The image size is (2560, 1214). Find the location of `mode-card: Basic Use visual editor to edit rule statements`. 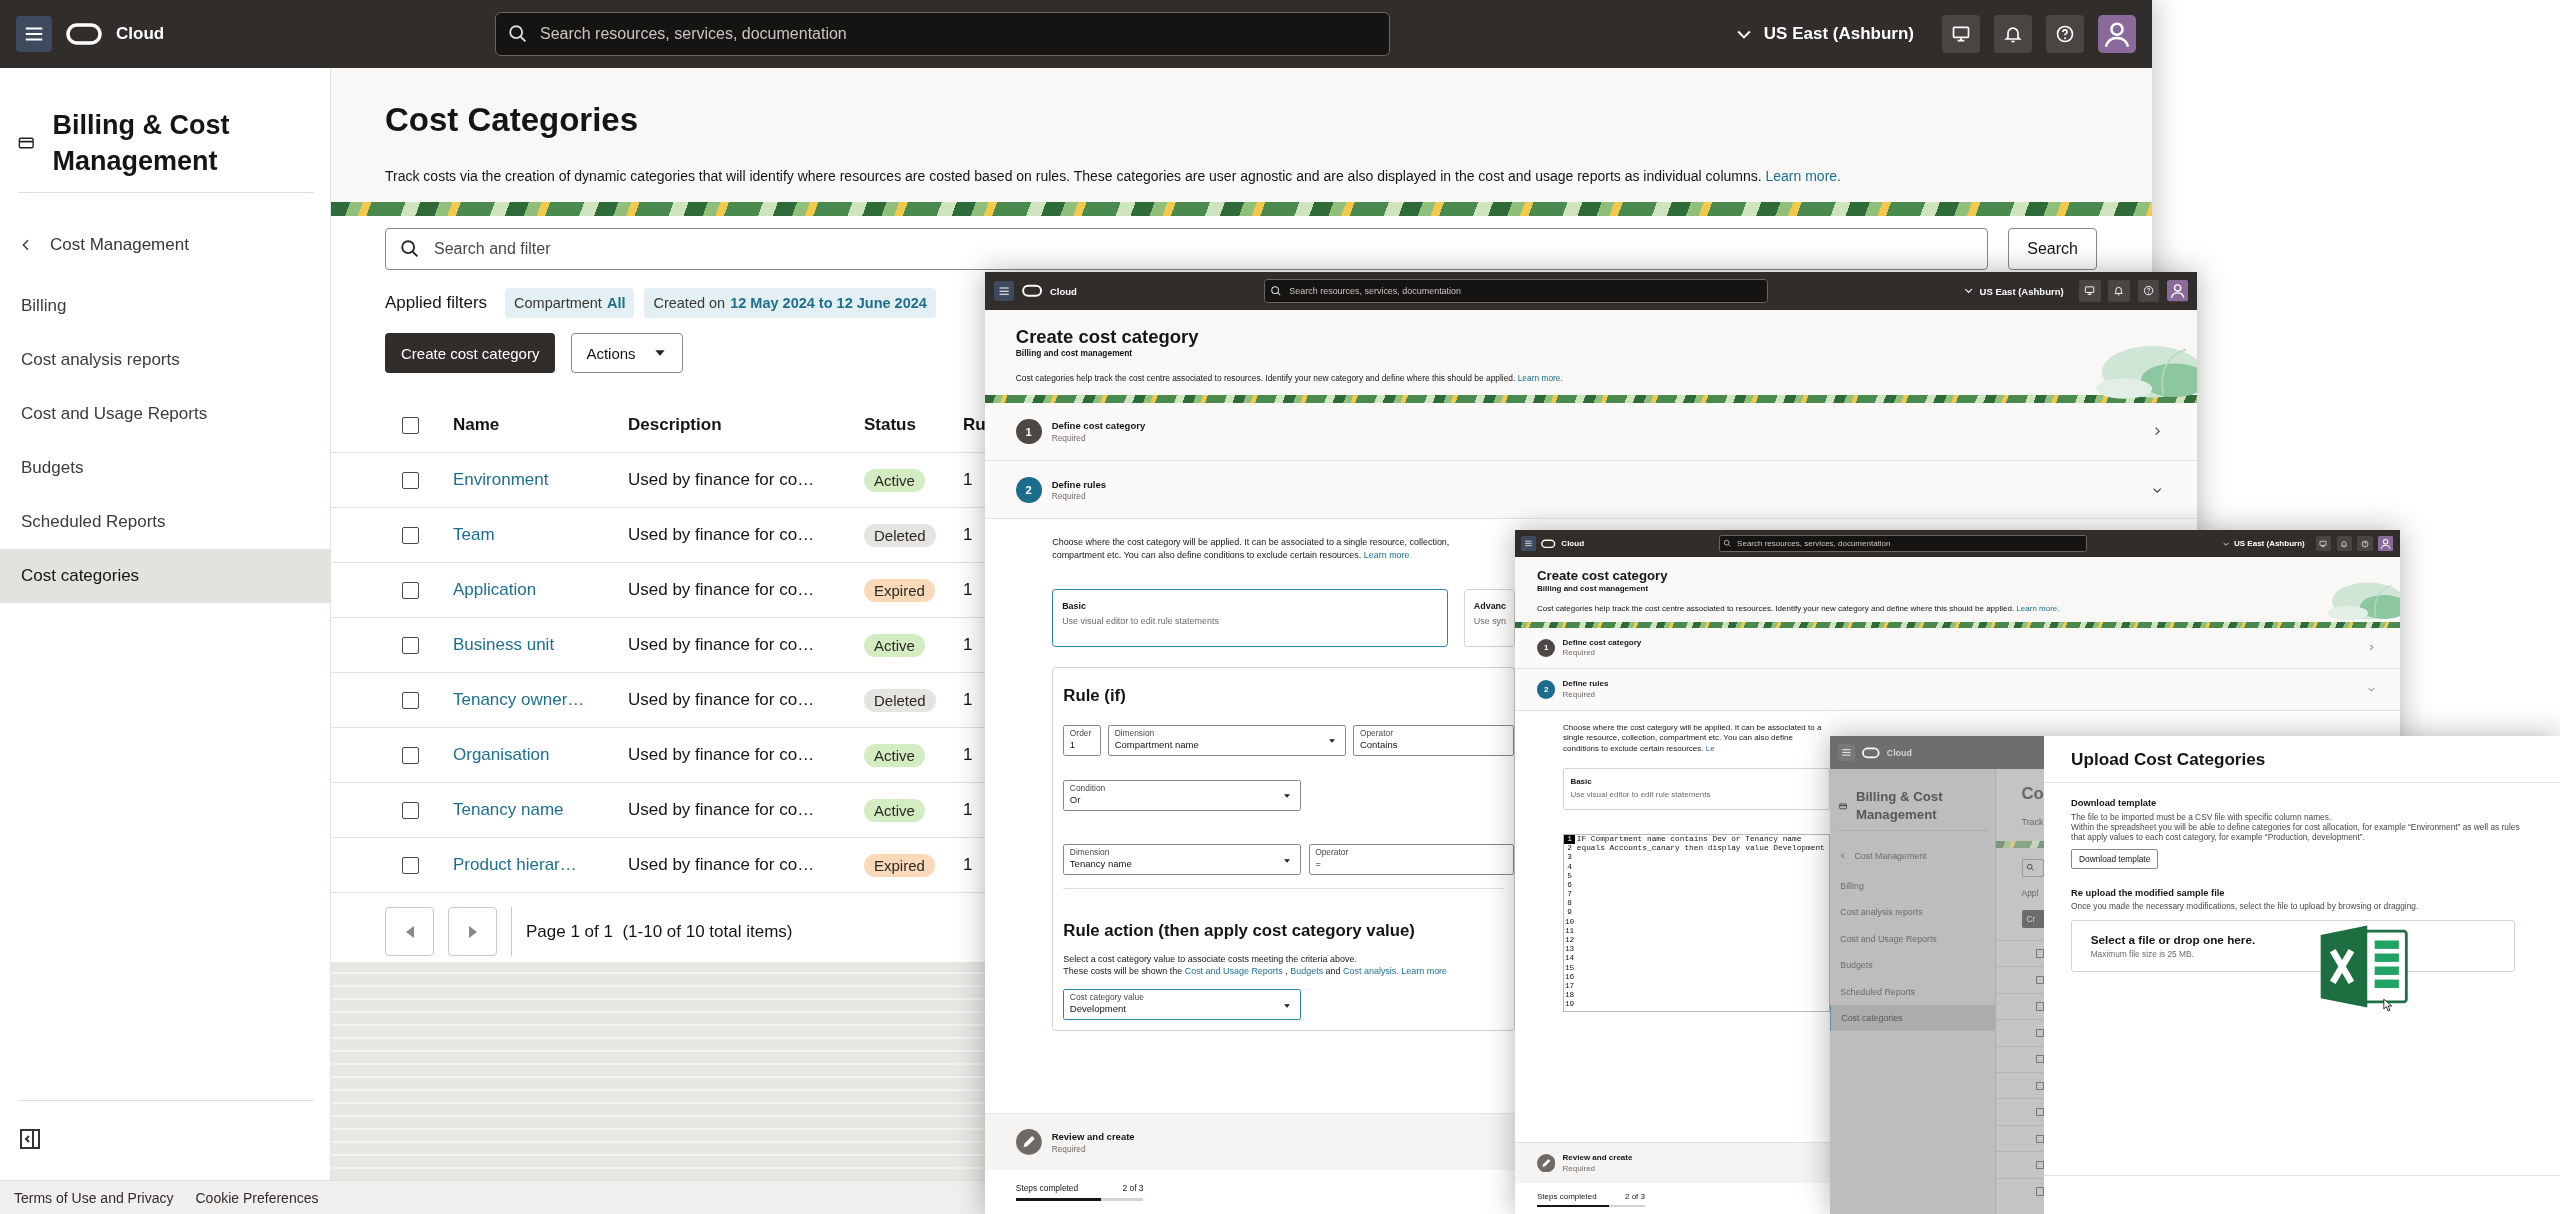

mode-card: Basic Use visual editor to edit rule statements is located at coordinates (1250, 618).